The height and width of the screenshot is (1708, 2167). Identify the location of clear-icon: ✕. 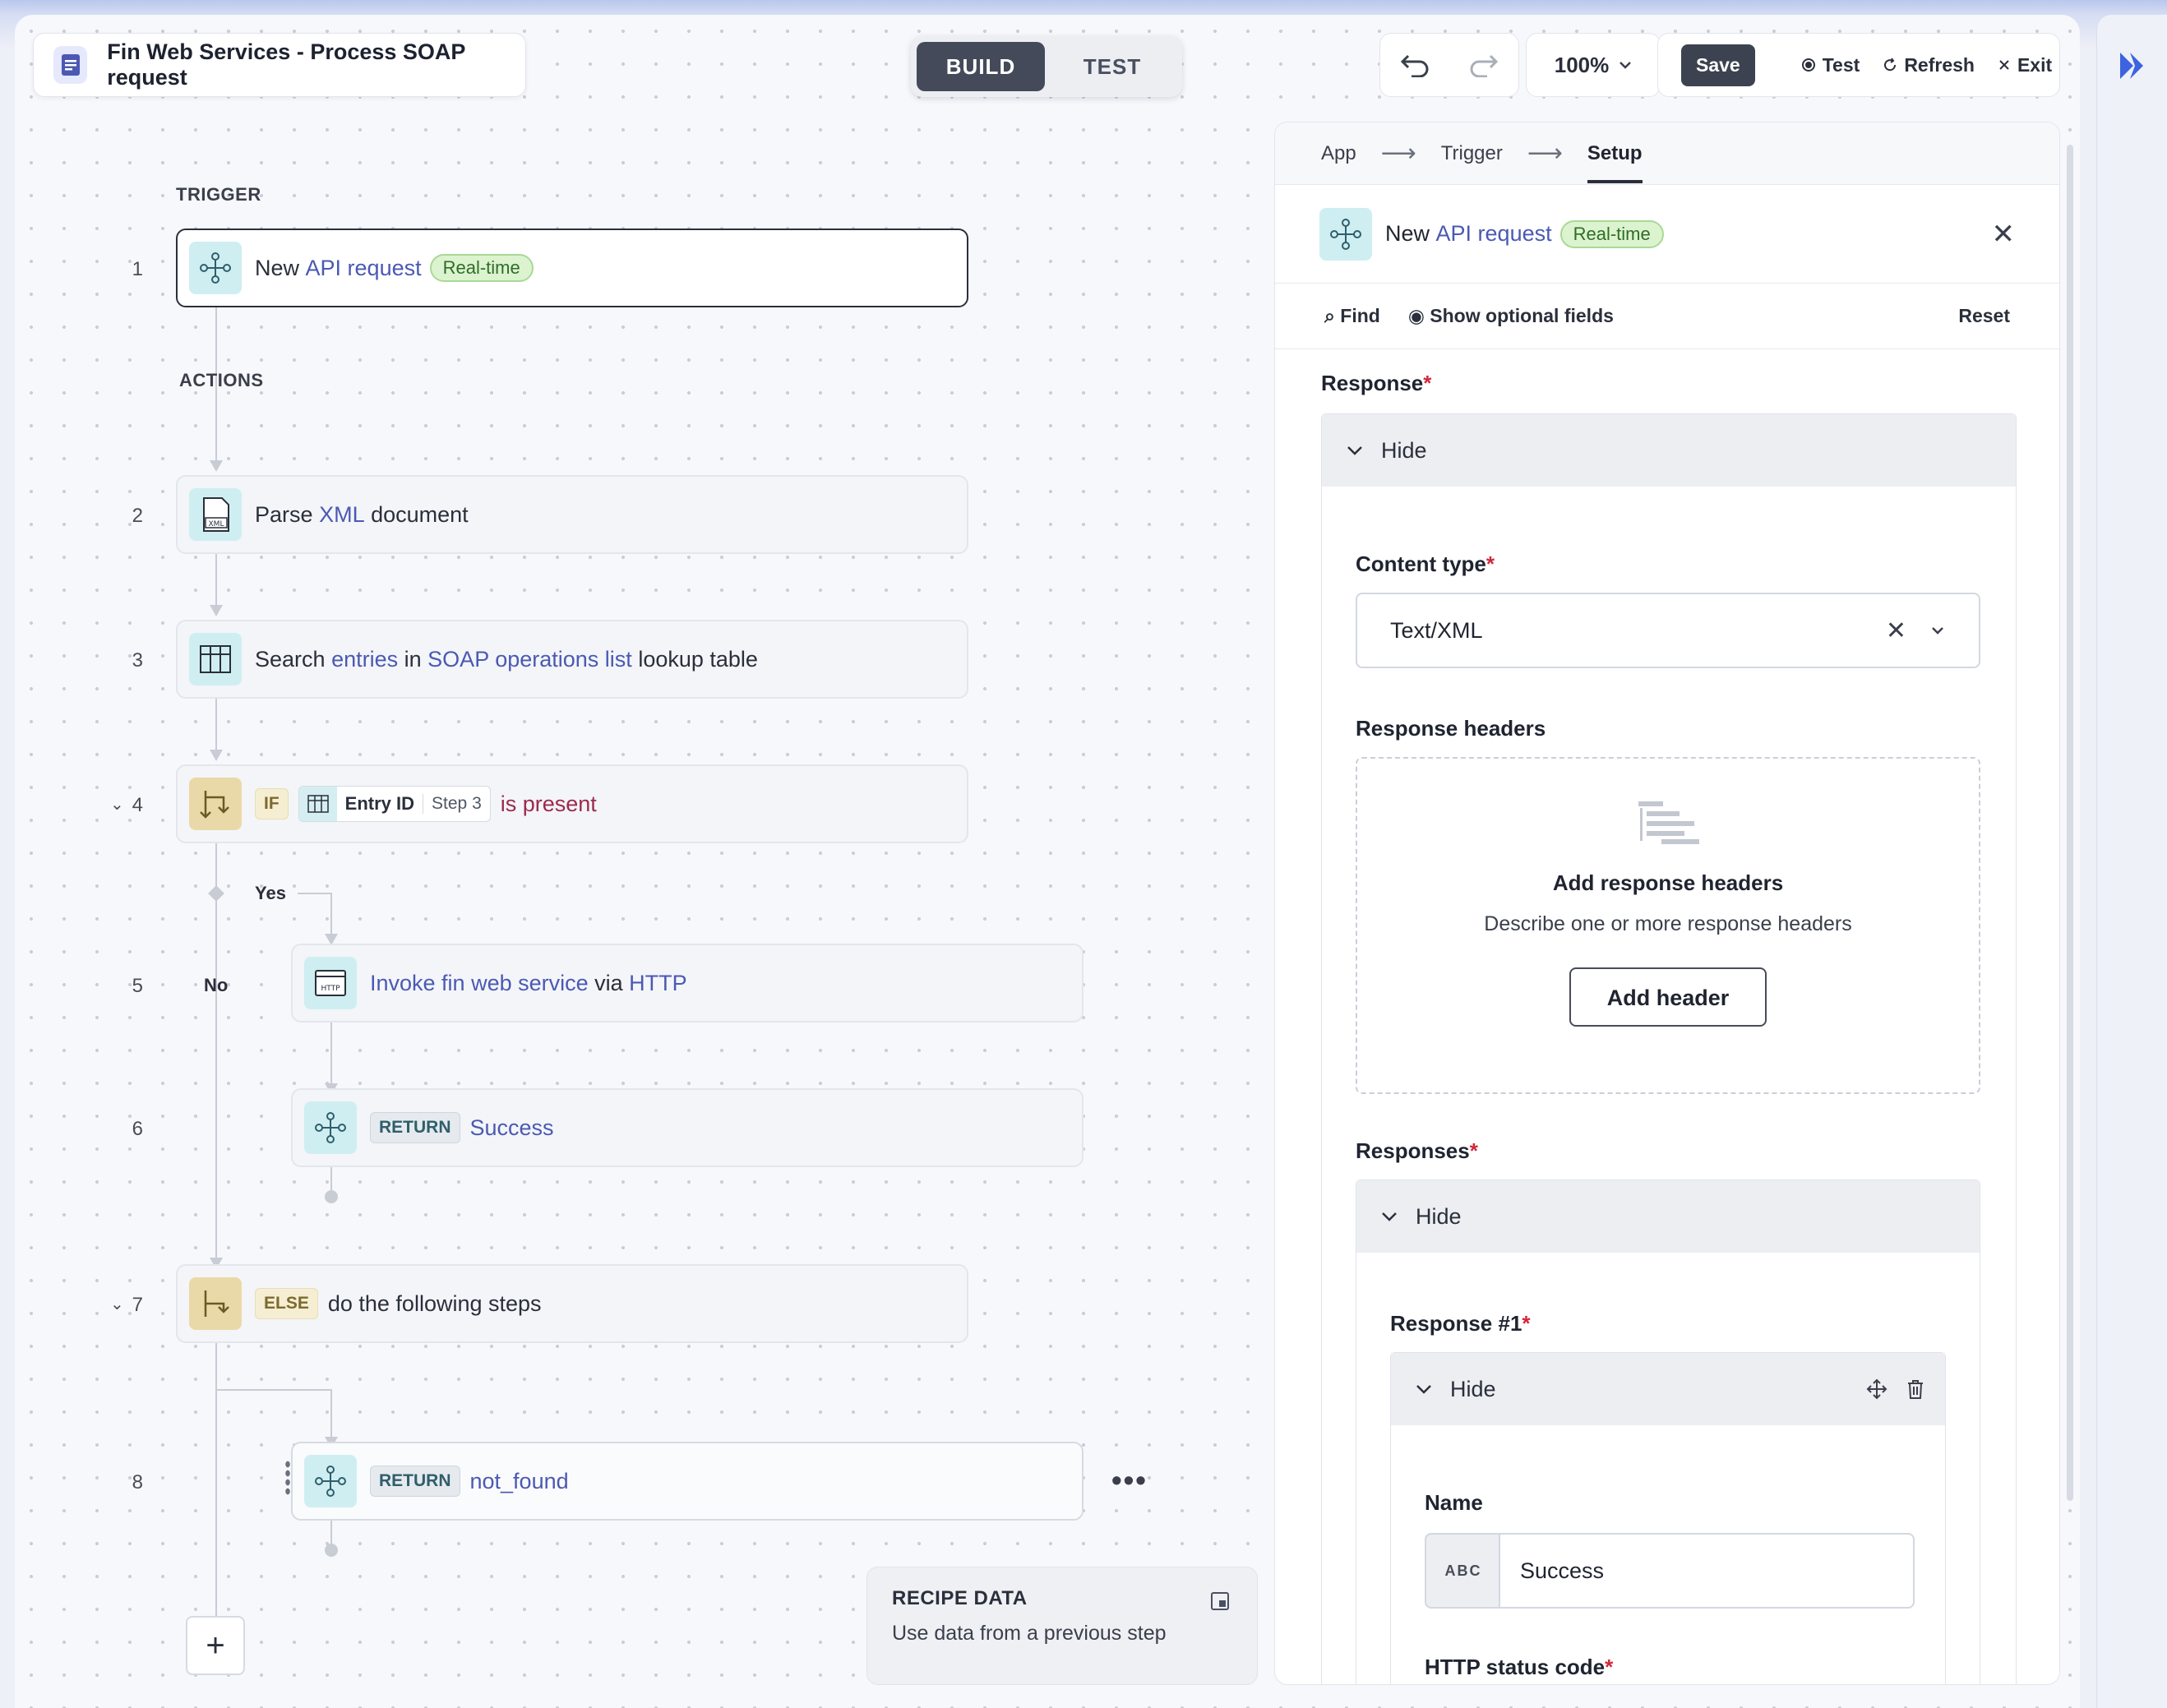
(1896, 630).